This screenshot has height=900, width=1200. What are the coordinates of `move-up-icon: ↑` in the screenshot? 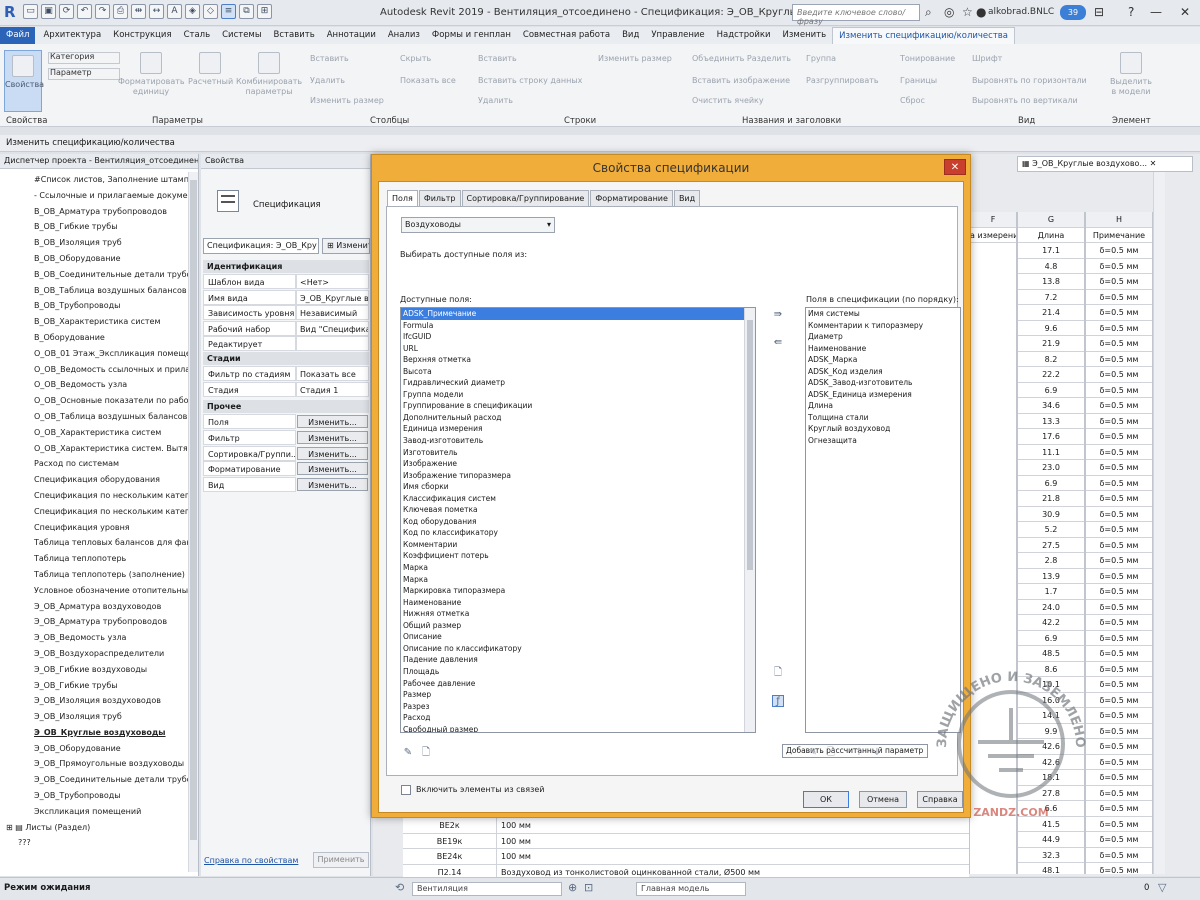 It's located at (859, 753).